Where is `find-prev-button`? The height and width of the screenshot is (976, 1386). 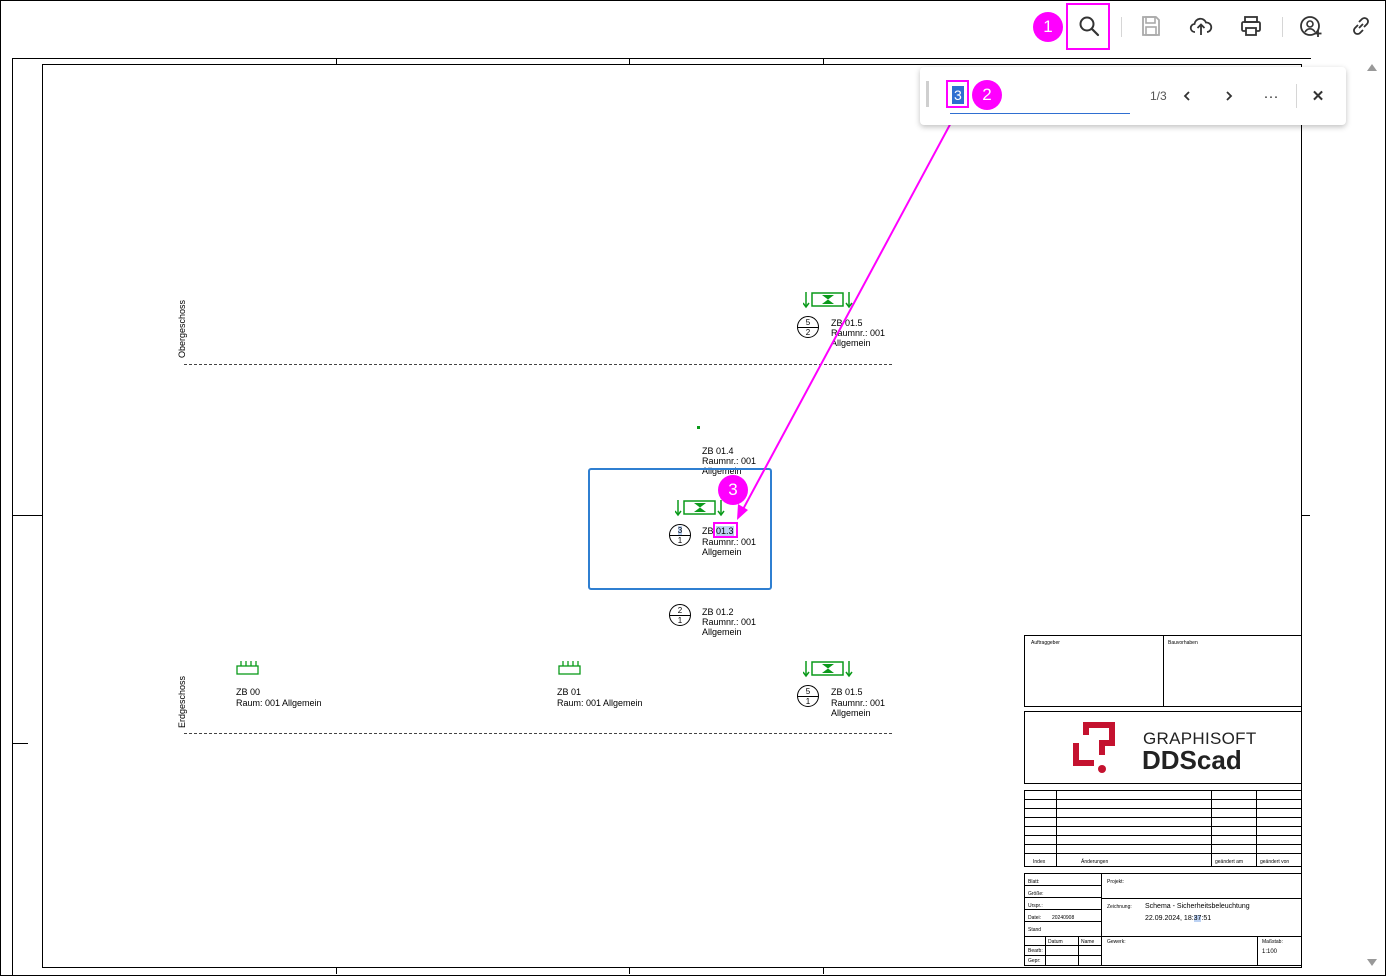
find-prev-button is located at coordinates (1187, 96).